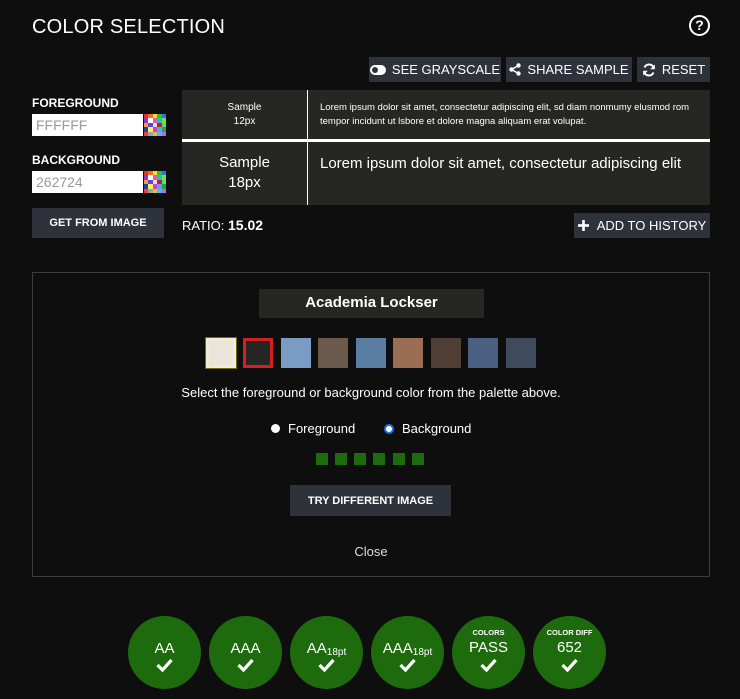 The height and width of the screenshot is (699, 740). Describe the element at coordinates (446, 69) in the screenshot. I see `see-grayscale-label: SEE GRAYSCALE` at that location.